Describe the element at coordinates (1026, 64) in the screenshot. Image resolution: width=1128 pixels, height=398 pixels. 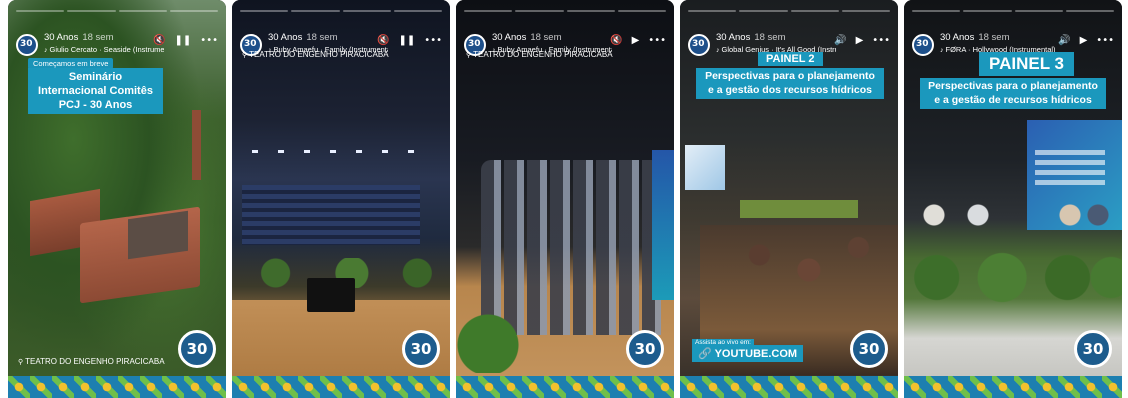
I see `panel-title: PAINEL 3` at that location.